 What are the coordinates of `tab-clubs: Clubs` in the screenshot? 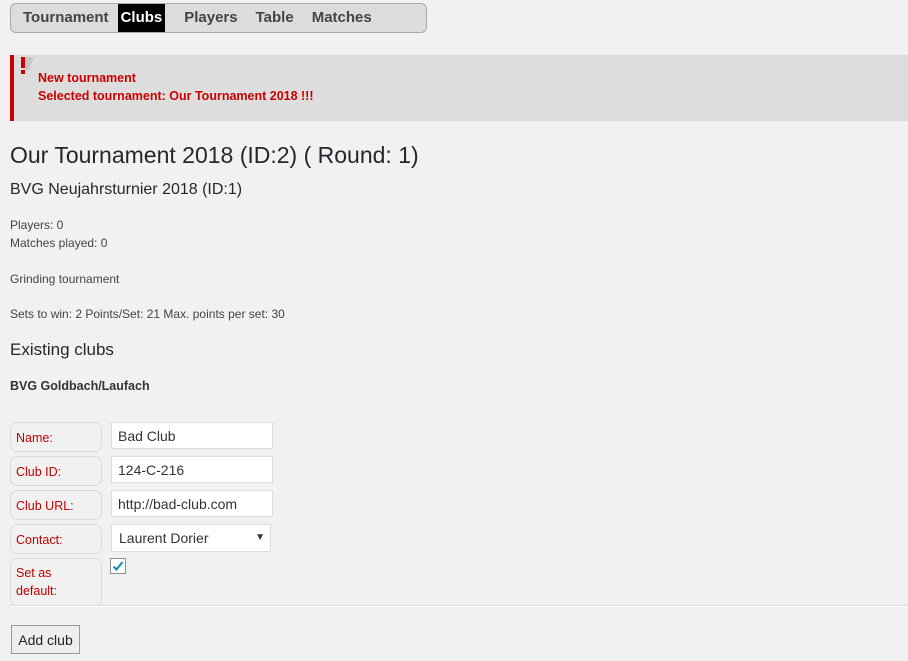 It's located at (141, 18).